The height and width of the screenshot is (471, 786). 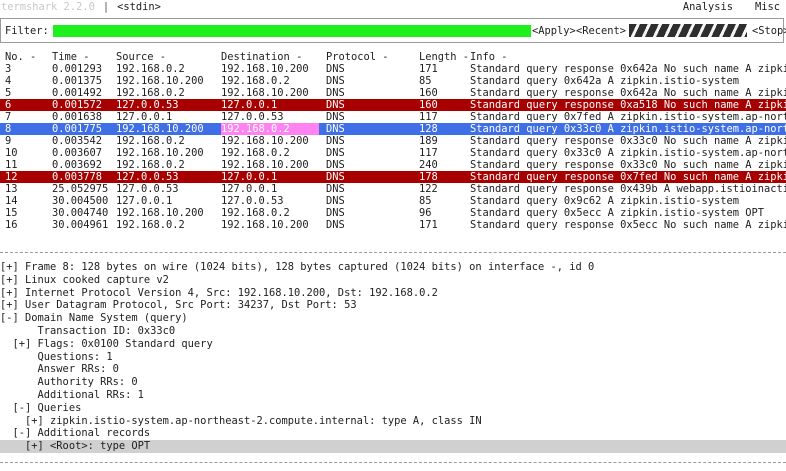 I want to click on cell-time: 0.003778, so click(x=77, y=177).